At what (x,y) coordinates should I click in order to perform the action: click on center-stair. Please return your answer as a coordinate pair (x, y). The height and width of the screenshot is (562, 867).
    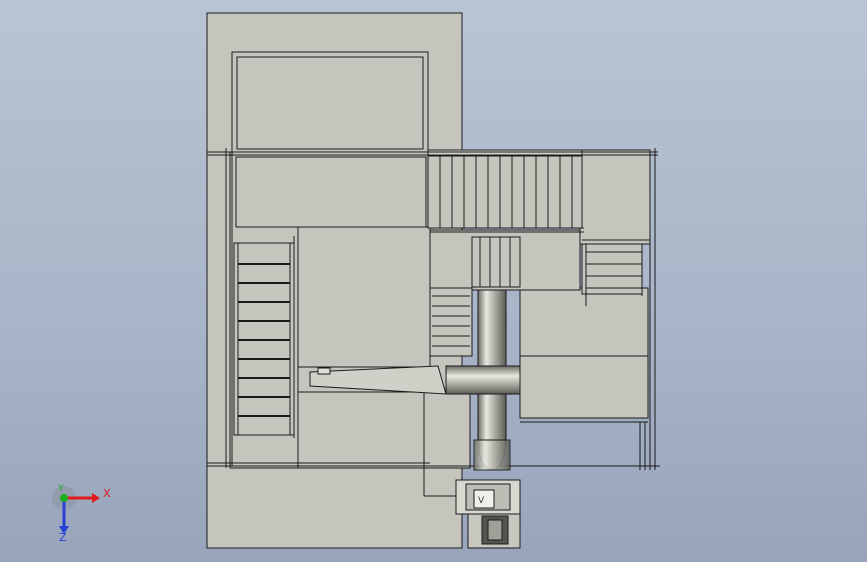
    Looking at the image, I should click on (496, 262).